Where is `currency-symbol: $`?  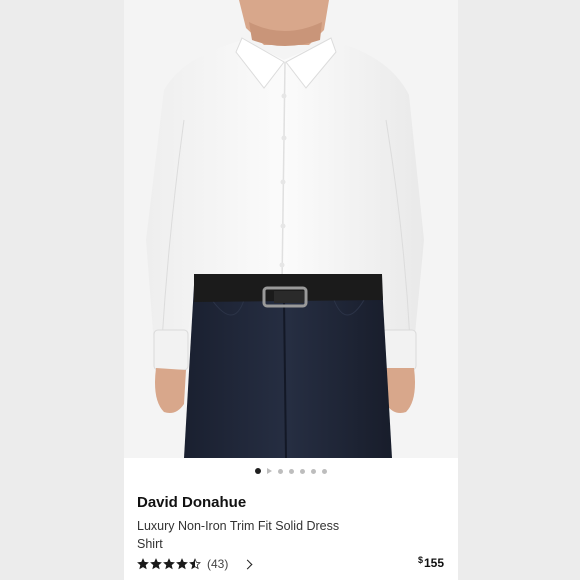 currency-symbol: $ is located at coordinates (420, 560).